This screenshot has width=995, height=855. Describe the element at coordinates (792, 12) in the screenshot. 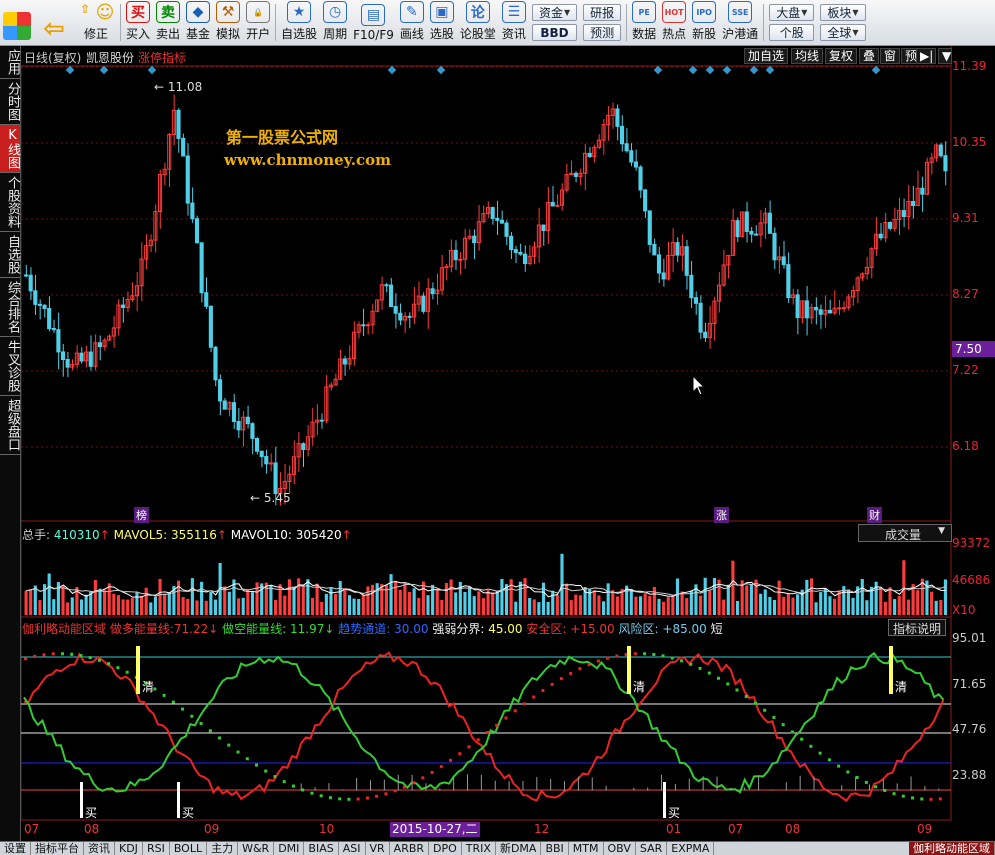

I see `market-button: 大盘 ▼` at that location.